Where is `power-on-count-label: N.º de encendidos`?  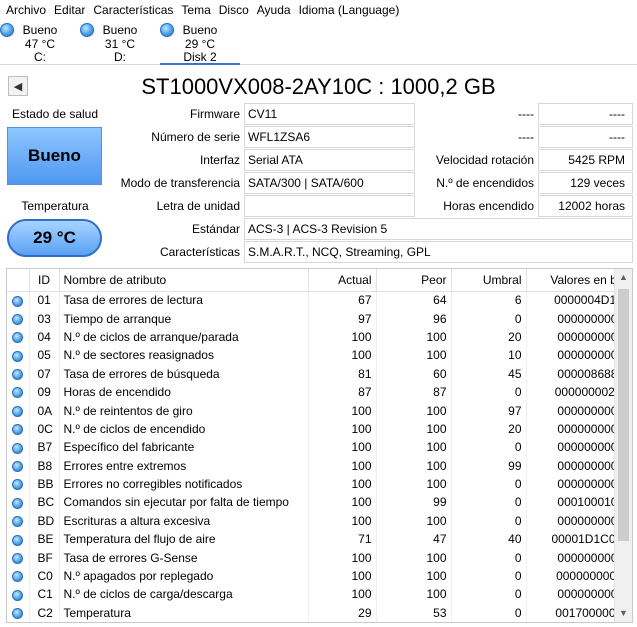 power-on-count-label: N.º de encendidos is located at coordinates (485, 183).